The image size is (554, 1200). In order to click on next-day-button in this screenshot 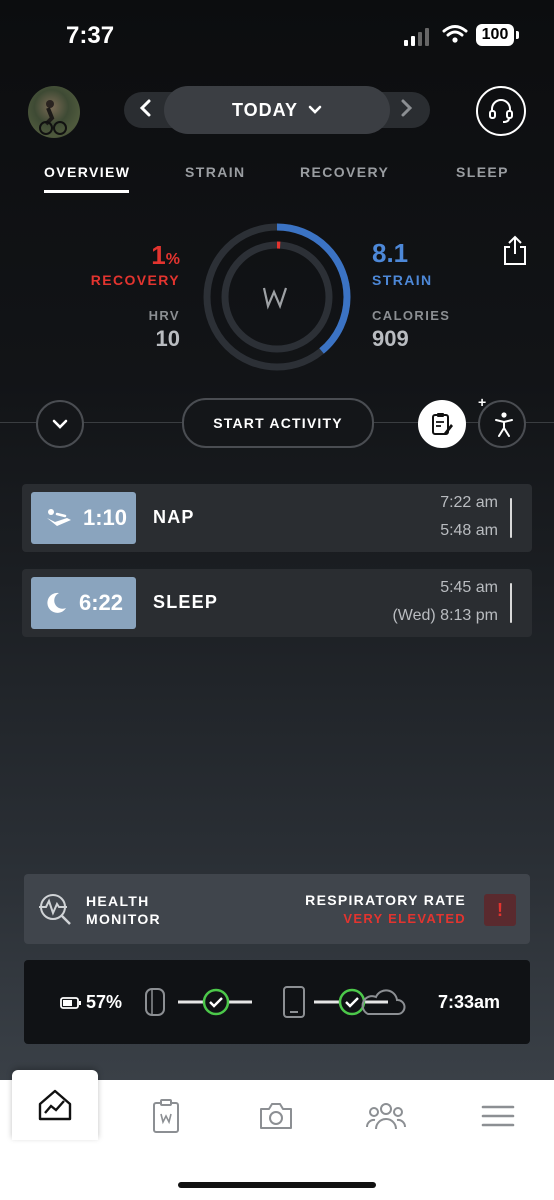, I will do `click(407, 111)`.